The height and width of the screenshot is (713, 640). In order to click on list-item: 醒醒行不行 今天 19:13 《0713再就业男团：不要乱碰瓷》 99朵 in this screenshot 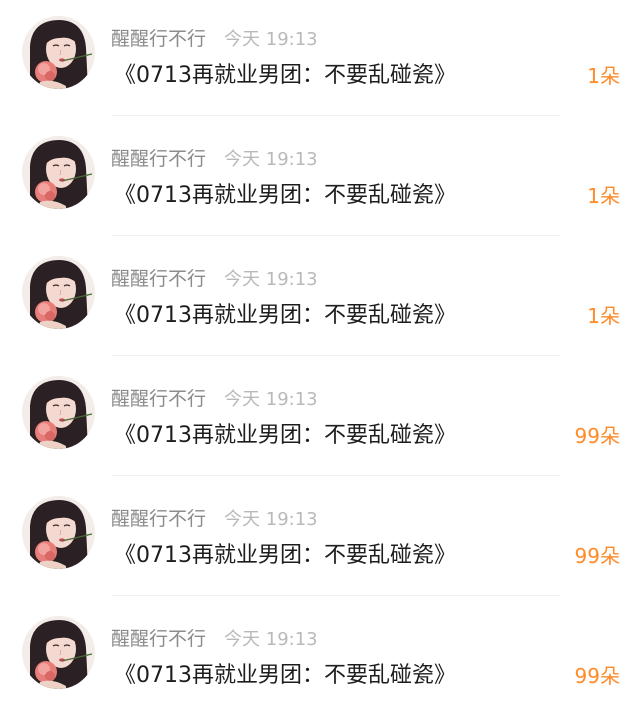, I will do `click(320, 650)`.